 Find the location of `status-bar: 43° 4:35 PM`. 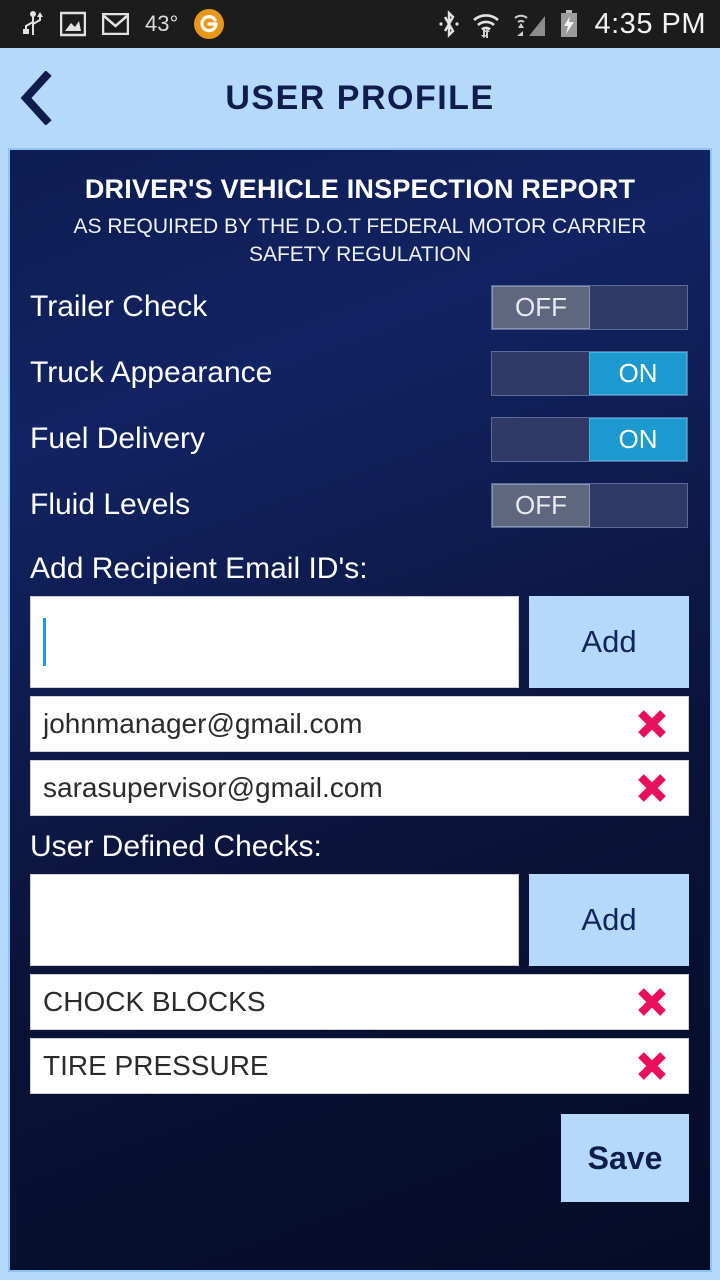

status-bar: 43° 4:35 PM is located at coordinates (360, 24).